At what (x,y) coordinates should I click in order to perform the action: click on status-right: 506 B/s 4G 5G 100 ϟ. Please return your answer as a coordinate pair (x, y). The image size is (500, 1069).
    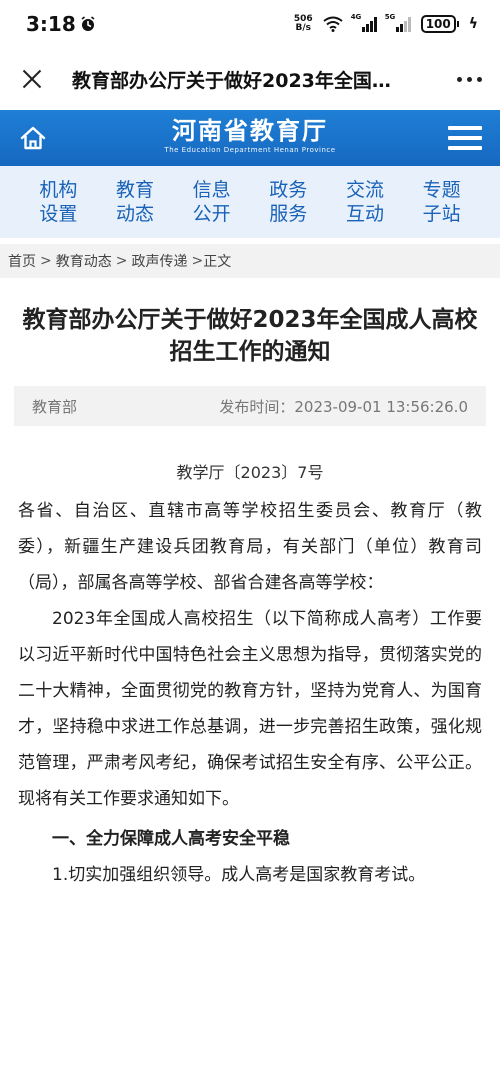
    Looking at the image, I should click on (386, 23).